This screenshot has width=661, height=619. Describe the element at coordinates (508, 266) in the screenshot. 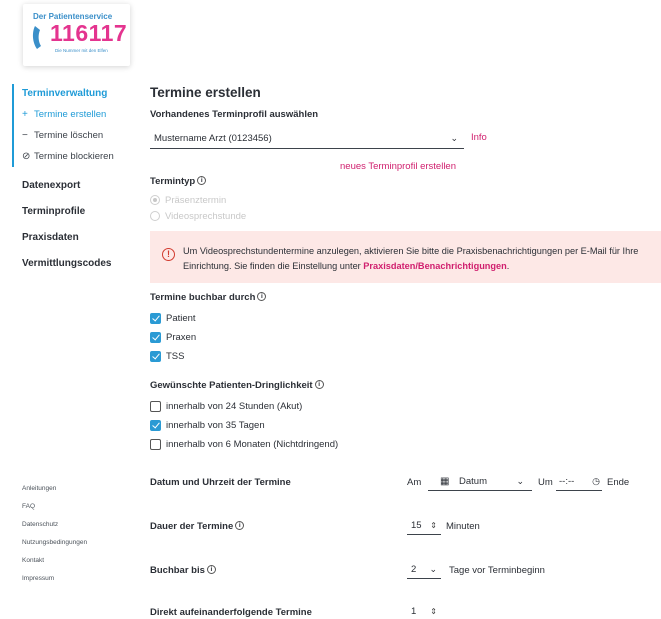

I see `alert-end: .` at that location.